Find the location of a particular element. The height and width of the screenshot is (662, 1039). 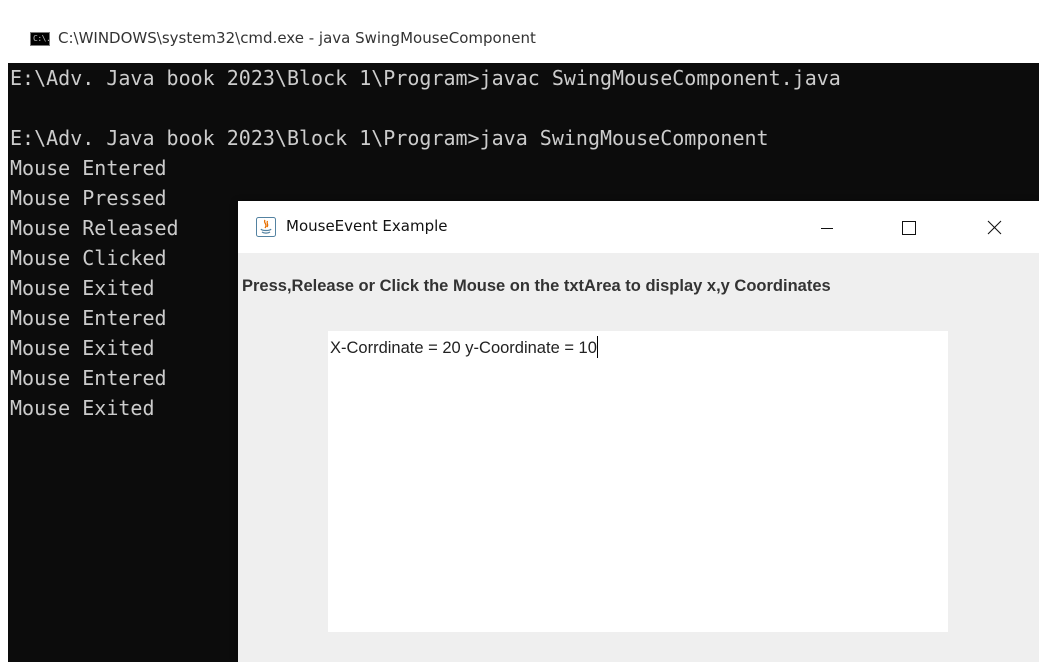

console-line: Mouse Clicked is located at coordinates (88, 258).